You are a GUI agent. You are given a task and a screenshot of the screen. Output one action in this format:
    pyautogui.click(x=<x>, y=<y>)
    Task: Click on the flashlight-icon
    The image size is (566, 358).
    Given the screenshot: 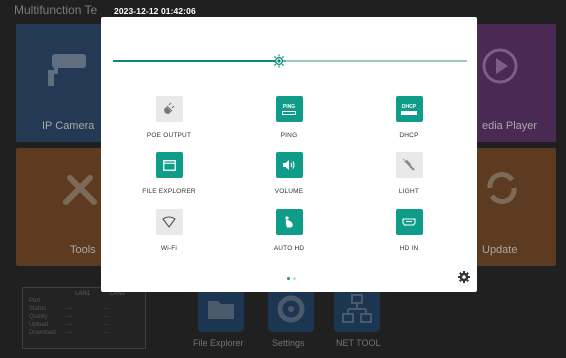 What is the action you would take?
    pyautogui.click(x=408, y=164)
    